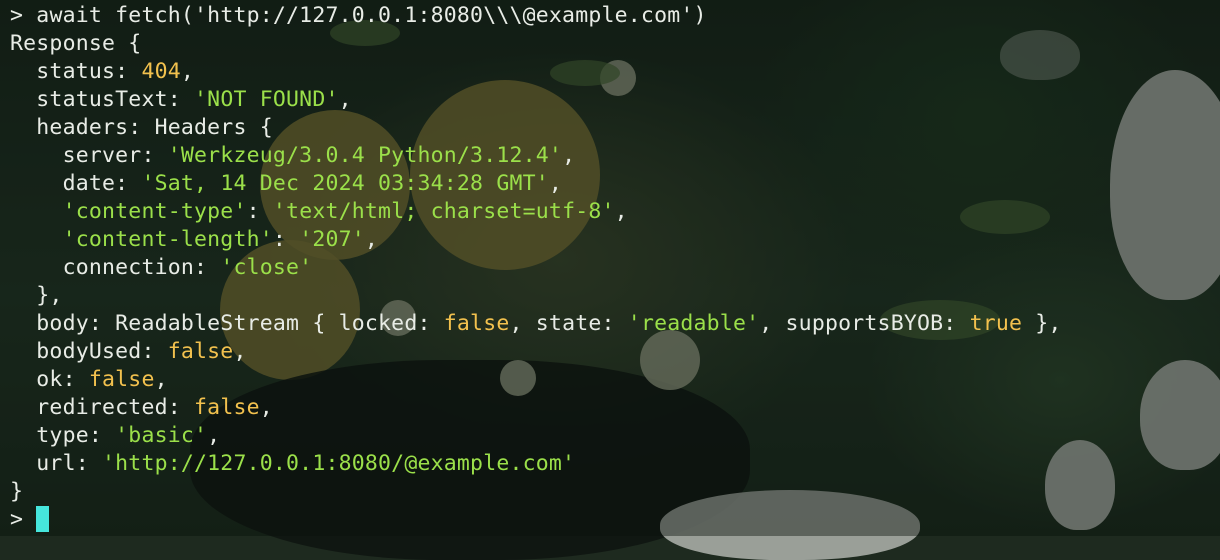 This screenshot has height=560, width=1220. Describe the element at coordinates (227, 323) in the screenshot. I see `body-key: body: ReadableStream { locked:` at that location.